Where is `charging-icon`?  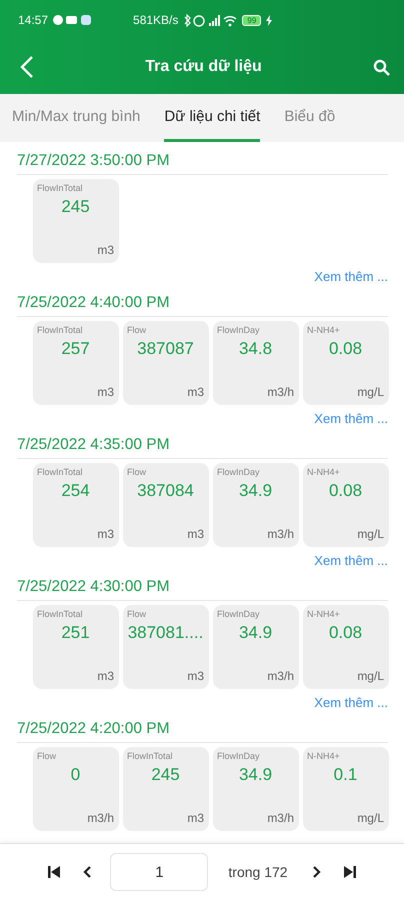
charging-icon is located at coordinates (269, 20).